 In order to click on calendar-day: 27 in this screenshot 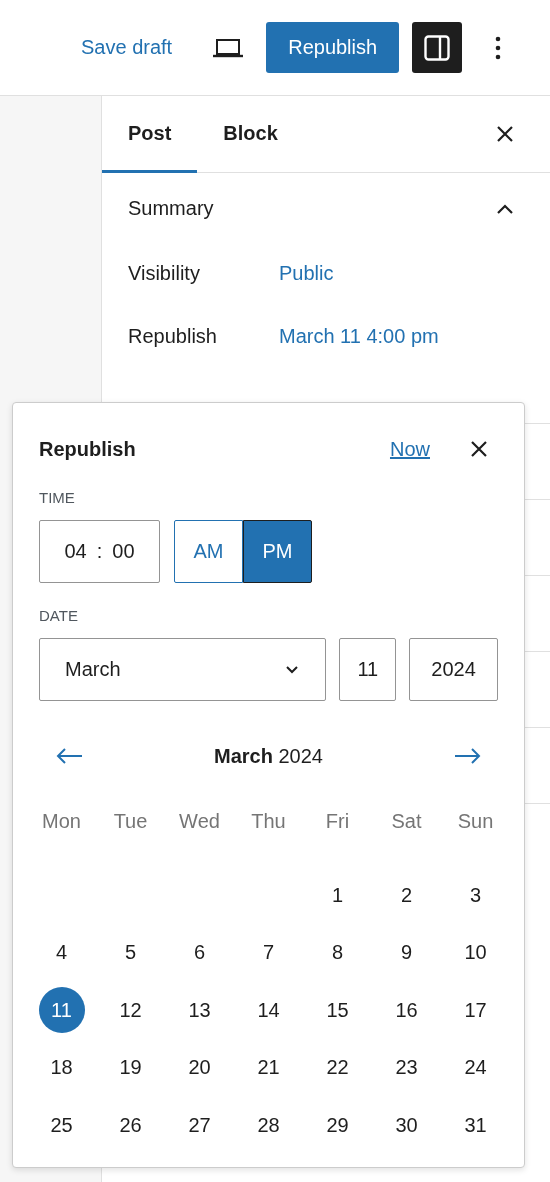, I will do `click(199, 1125)`.